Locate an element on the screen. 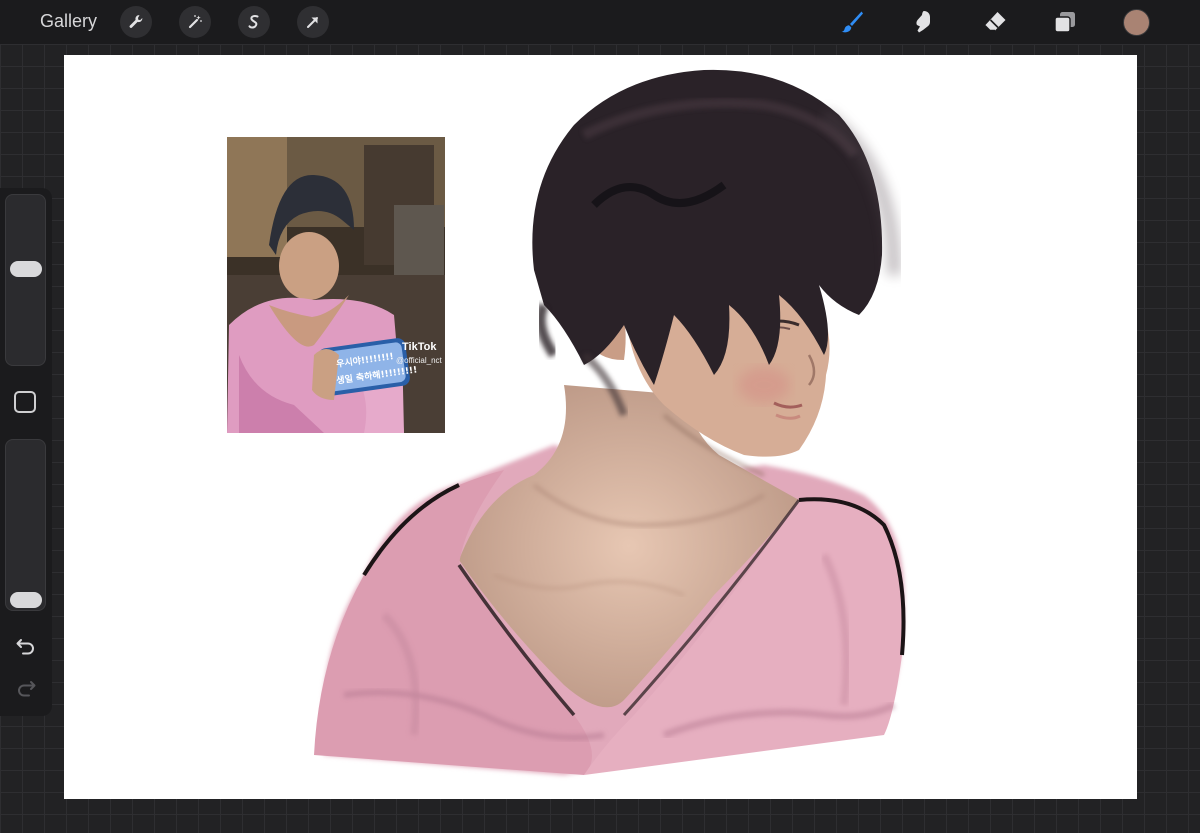 The height and width of the screenshot is (833, 1200). top-toolbar: Gallery is located at coordinates (600, 22).